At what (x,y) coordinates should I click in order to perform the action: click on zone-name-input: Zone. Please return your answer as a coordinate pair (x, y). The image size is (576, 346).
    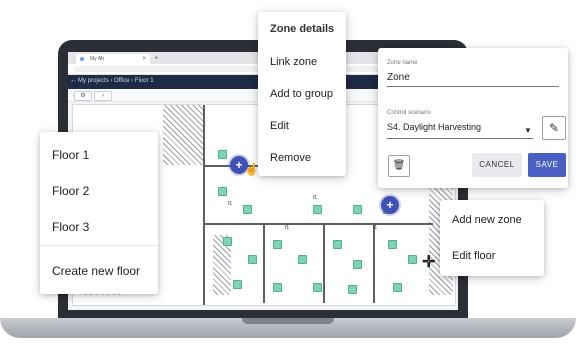
    Looking at the image, I should click on (398, 77).